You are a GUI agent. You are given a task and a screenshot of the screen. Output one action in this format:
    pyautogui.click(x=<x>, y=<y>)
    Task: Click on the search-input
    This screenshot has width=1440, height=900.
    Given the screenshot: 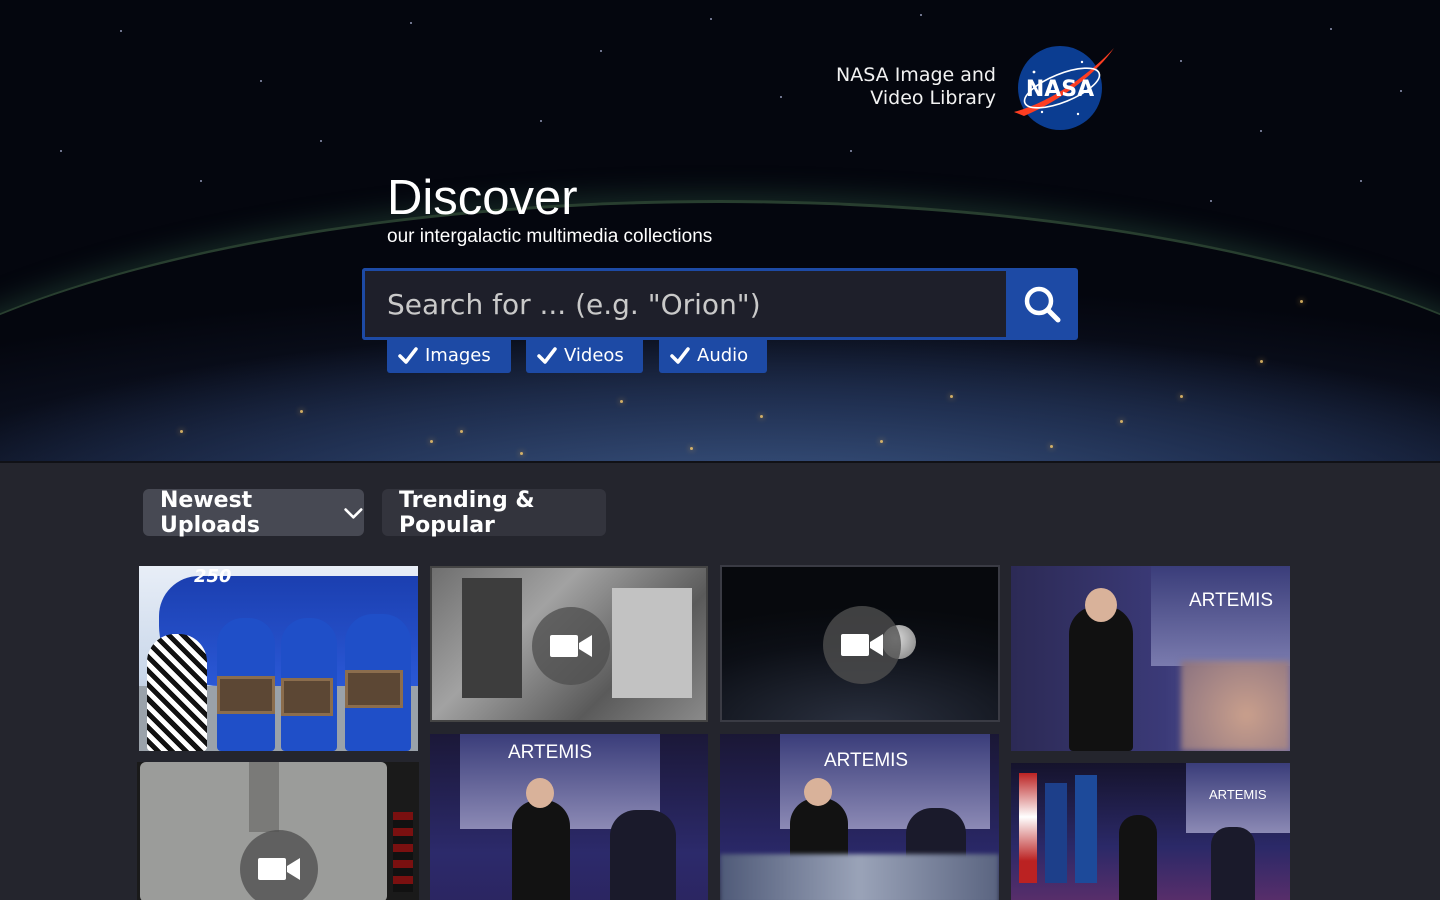 What is the action you would take?
    pyautogui.click(x=685, y=304)
    